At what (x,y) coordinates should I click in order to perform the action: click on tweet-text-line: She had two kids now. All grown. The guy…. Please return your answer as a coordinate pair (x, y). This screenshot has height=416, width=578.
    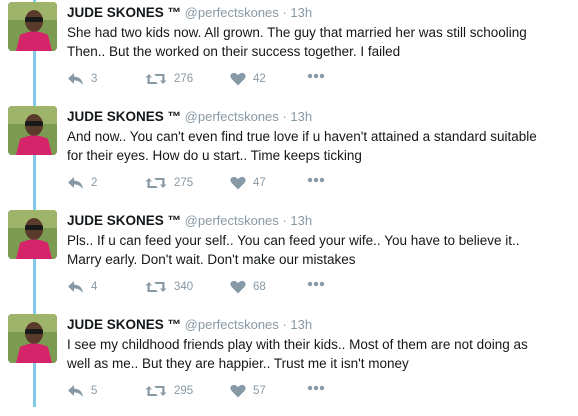
    Looking at the image, I should click on (297, 32).